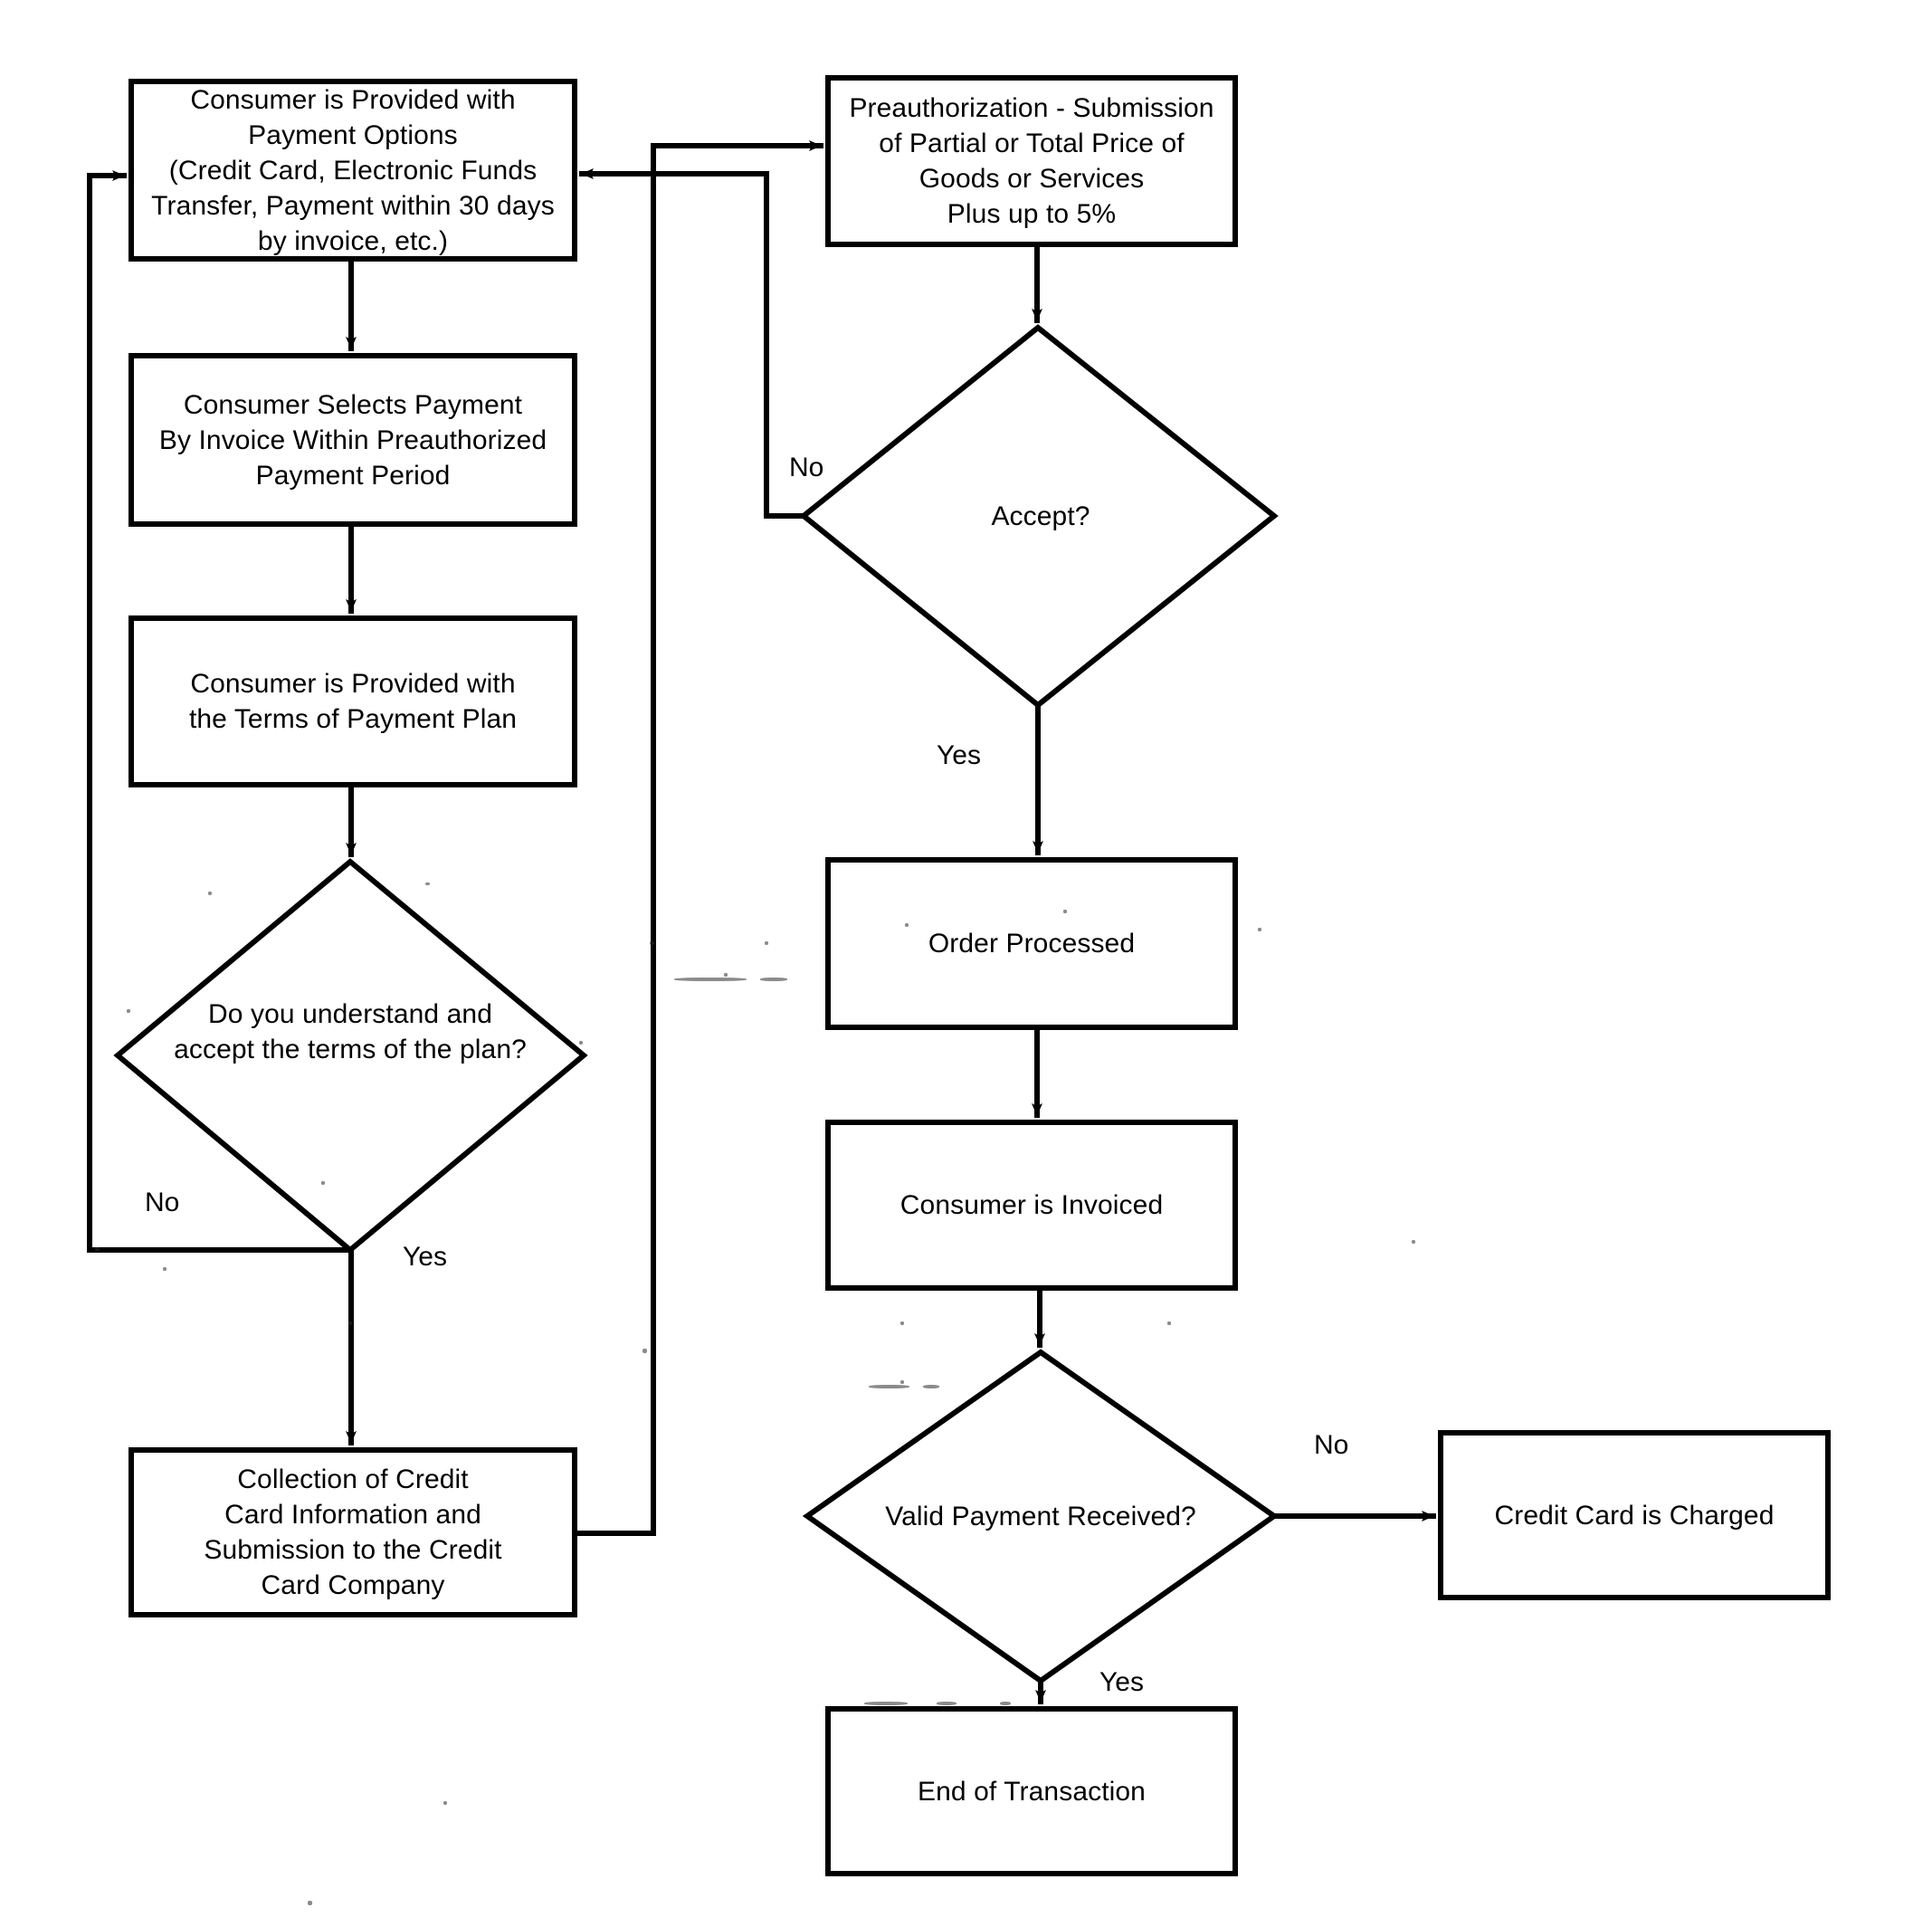  Describe the element at coordinates (1634, 1515) in the screenshot. I see `node-shape-credit-card-charged` at that location.